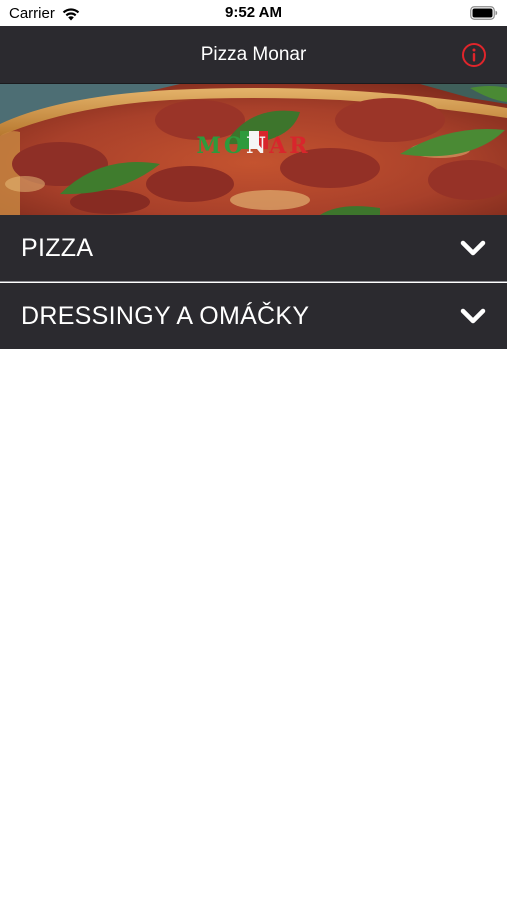 The image size is (507, 900). I want to click on category-row-dressings: DRESSINGY A OMÁČKY, so click(253, 316).